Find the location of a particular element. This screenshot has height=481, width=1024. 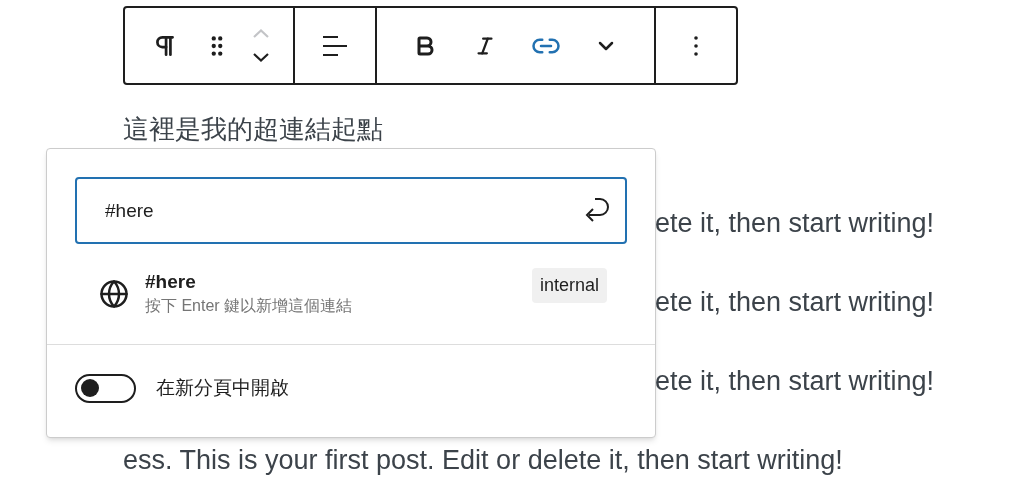

globe-icon is located at coordinates (114, 294).